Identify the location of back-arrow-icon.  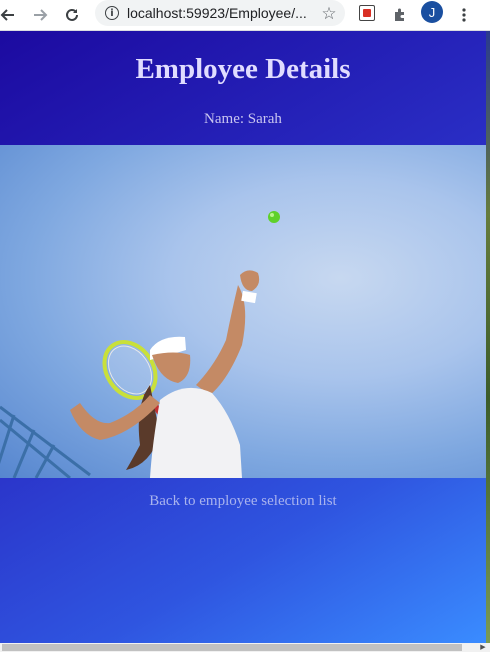
(10, 15).